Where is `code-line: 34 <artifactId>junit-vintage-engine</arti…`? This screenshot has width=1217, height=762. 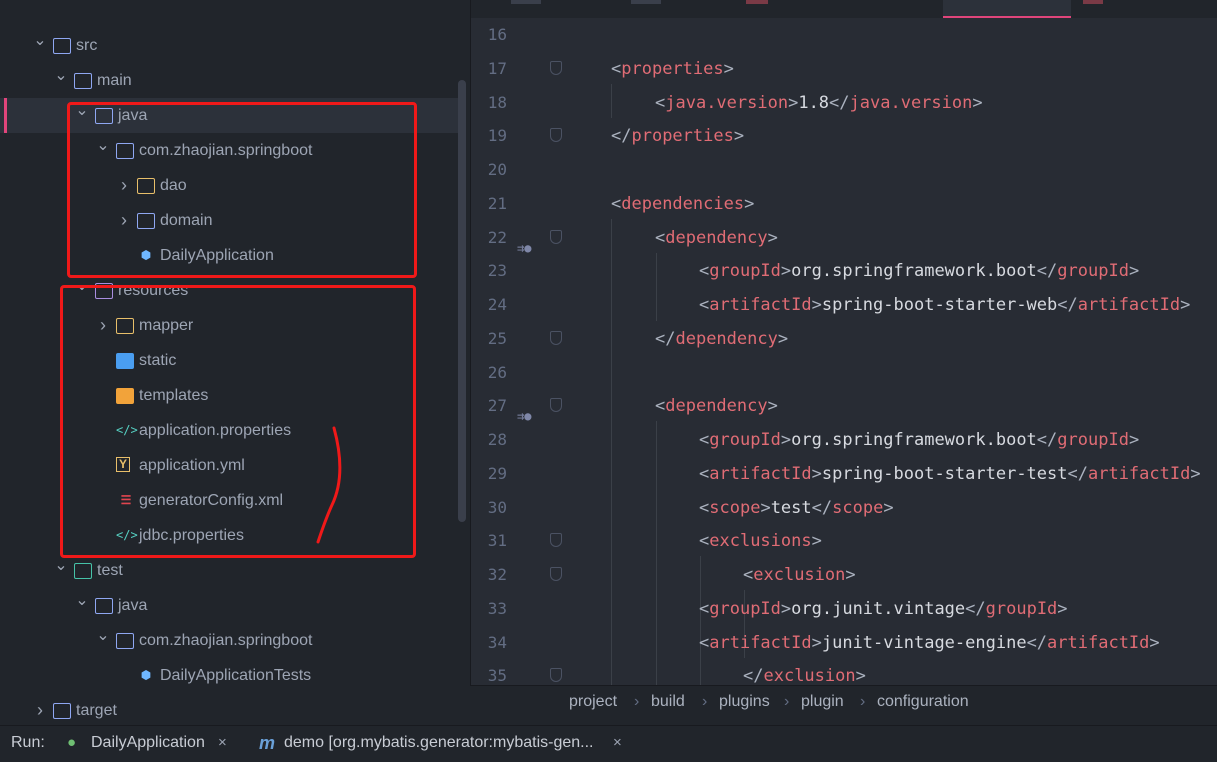
code-line: 34 <artifactId>junit-vintage-engine</arti… is located at coordinates (844, 643).